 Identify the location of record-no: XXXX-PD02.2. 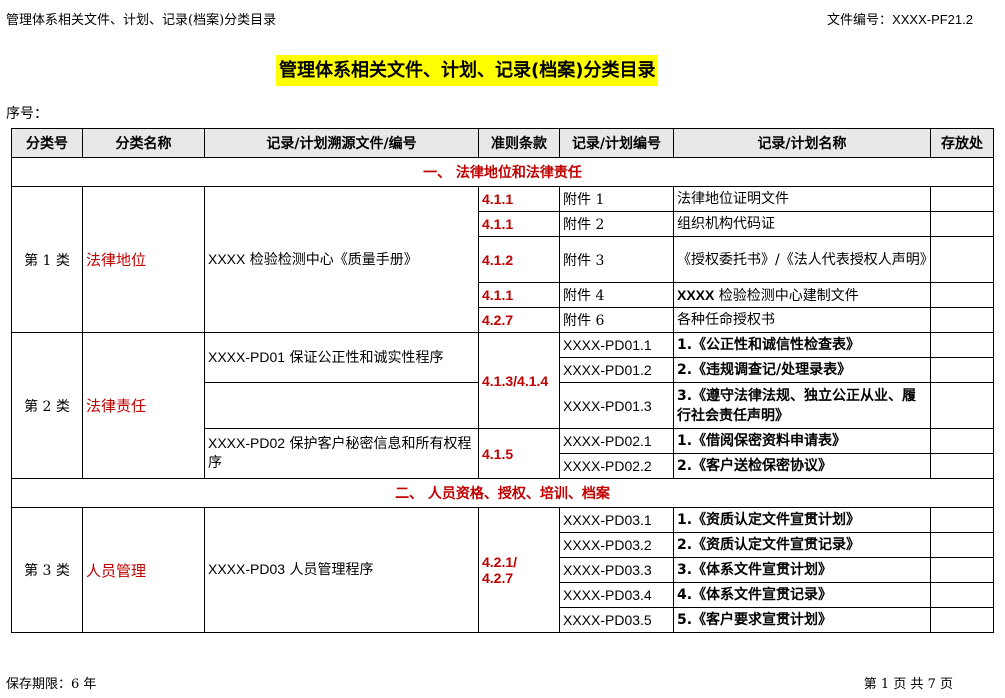
(616, 466).